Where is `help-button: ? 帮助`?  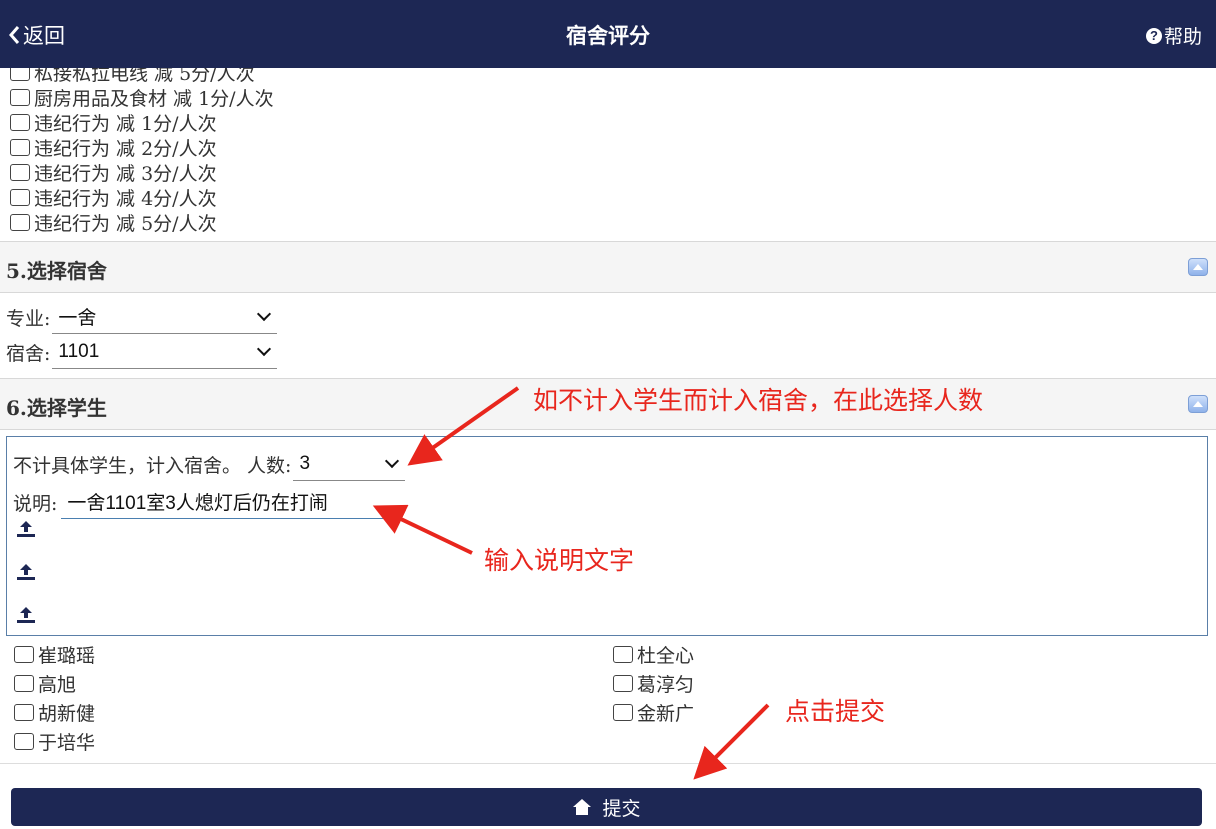 help-button: ? 帮助 is located at coordinates (1173, 35).